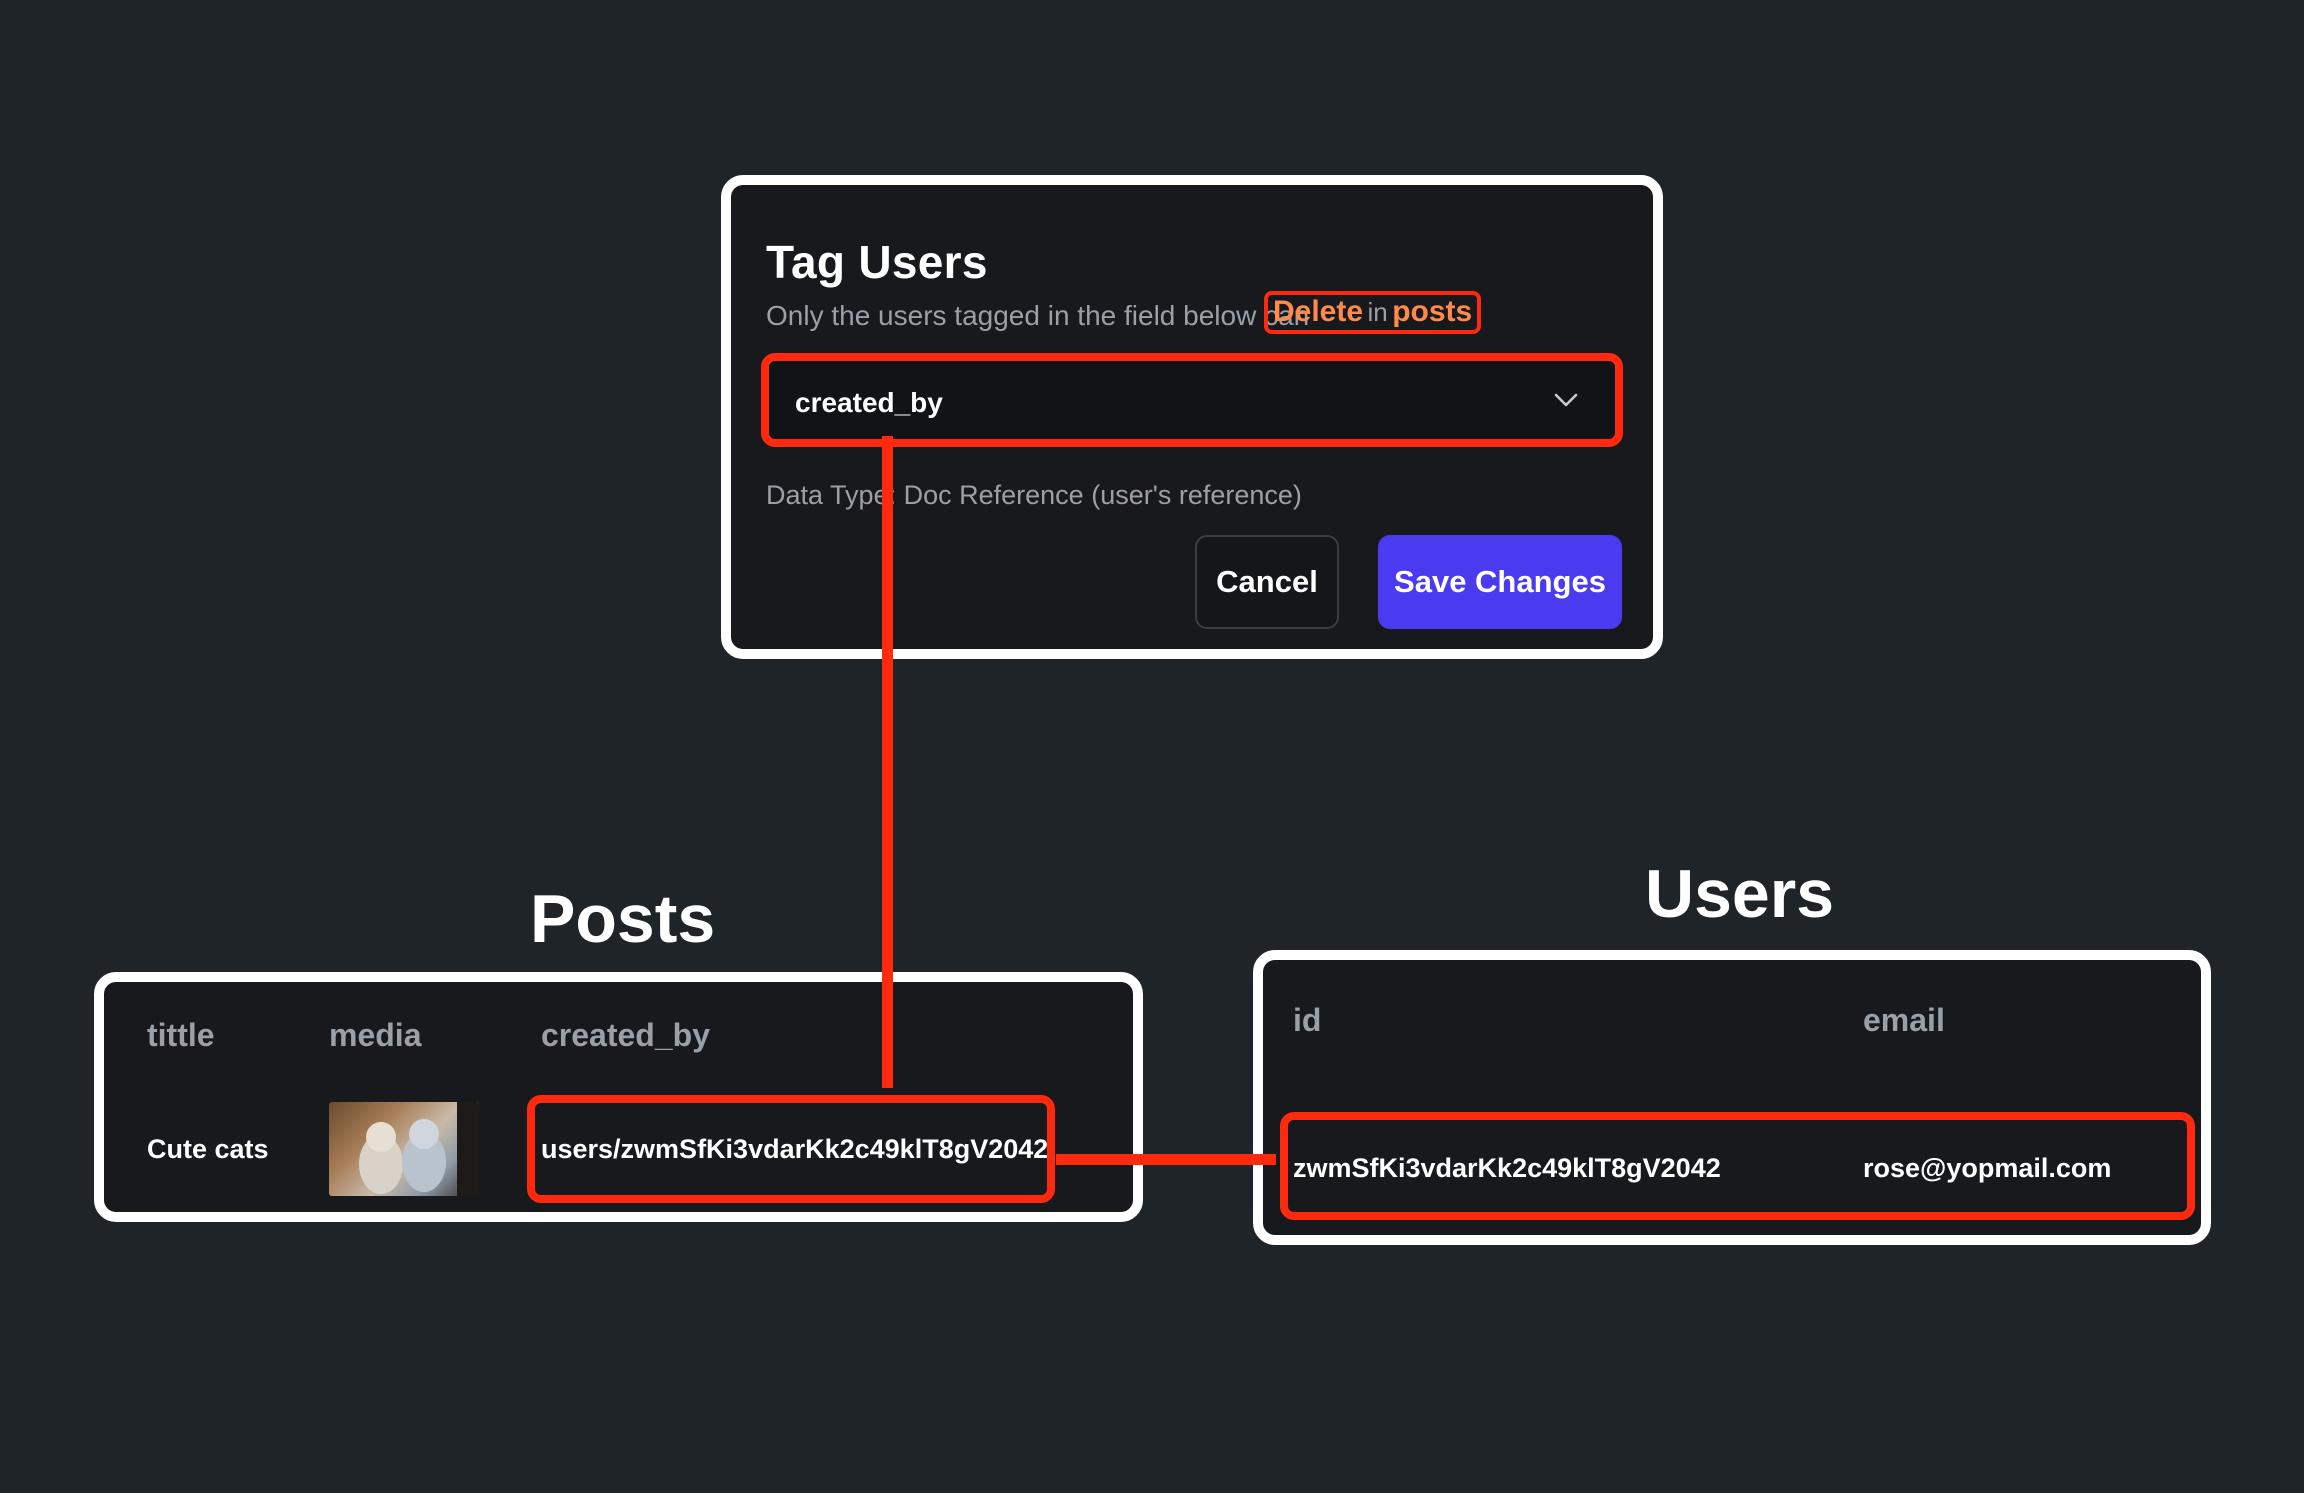 Image resolution: width=2304 pixels, height=1493 pixels. Describe the element at coordinates (623, 919) in the screenshot. I see `posts-title: Posts` at that location.